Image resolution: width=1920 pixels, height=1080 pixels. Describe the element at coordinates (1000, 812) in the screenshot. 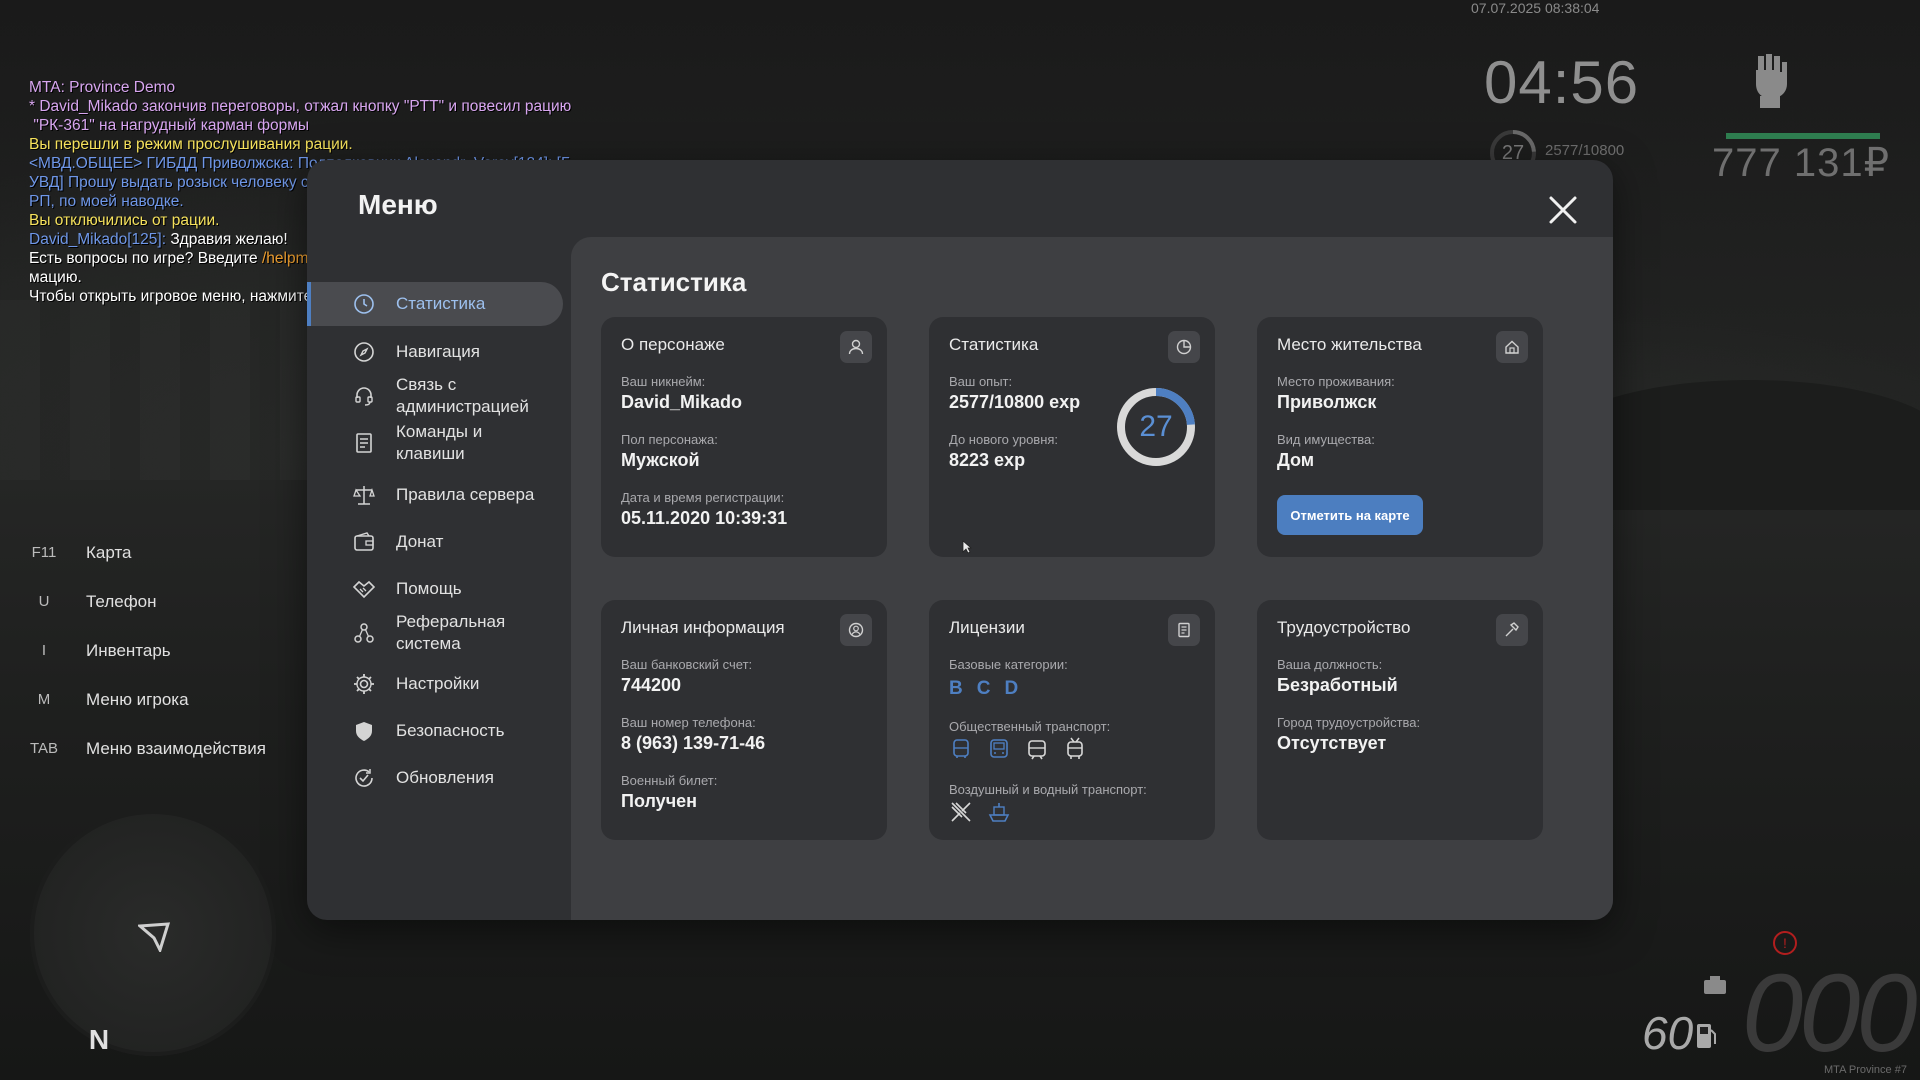

I see `boat-icon` at that location.